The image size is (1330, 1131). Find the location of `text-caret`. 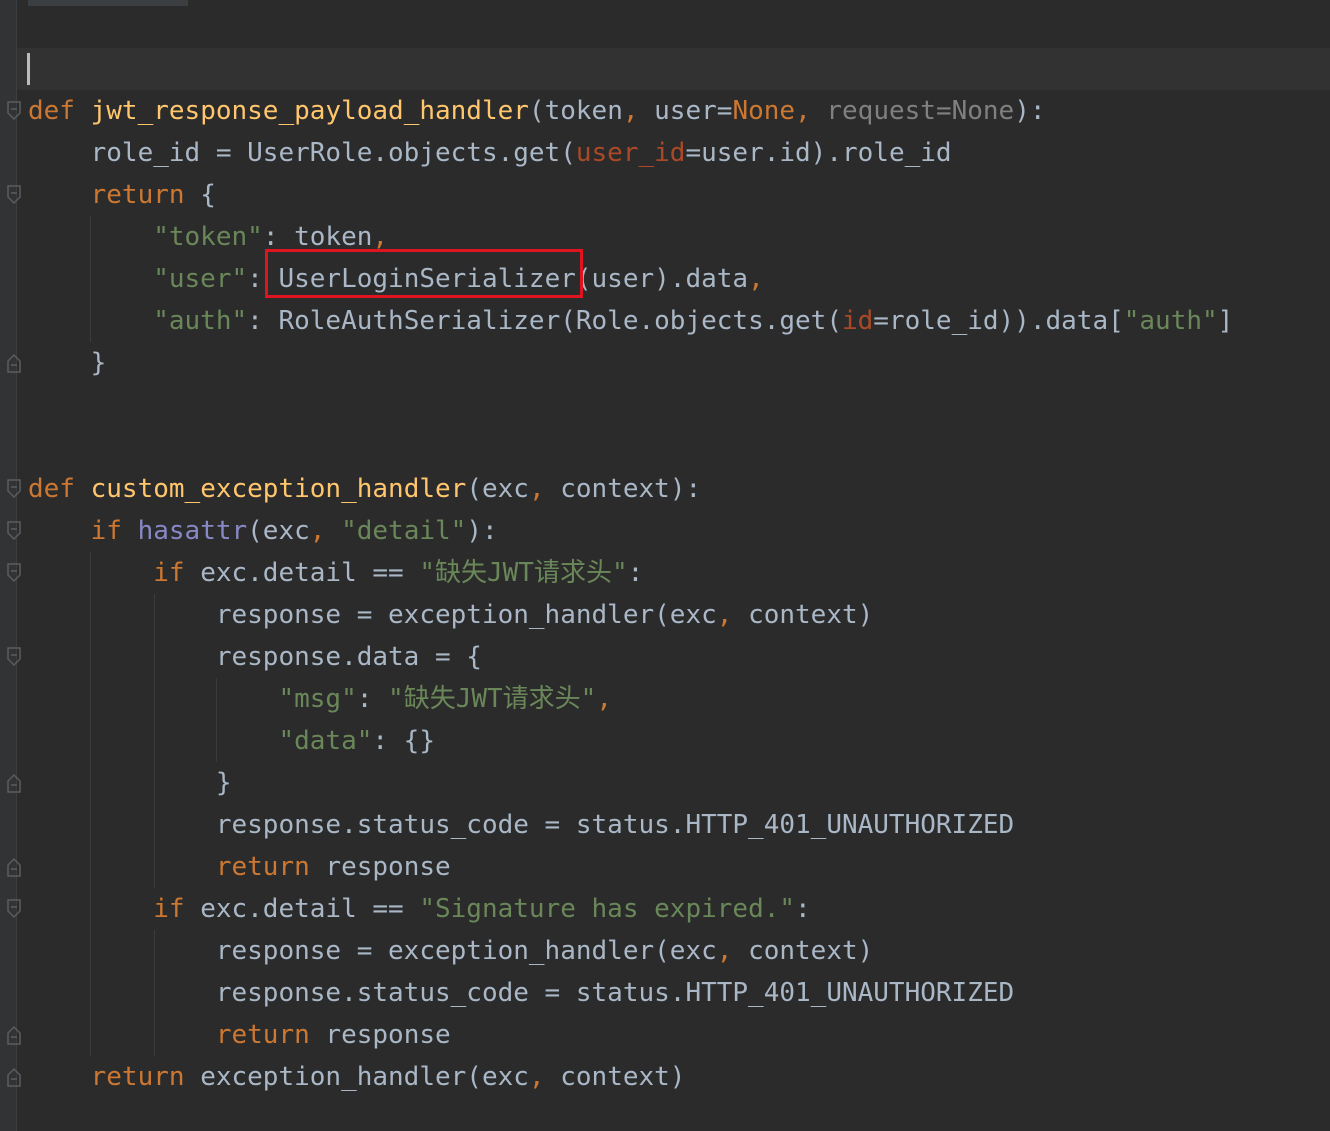

text-caret is located at coordinates (28, 69).